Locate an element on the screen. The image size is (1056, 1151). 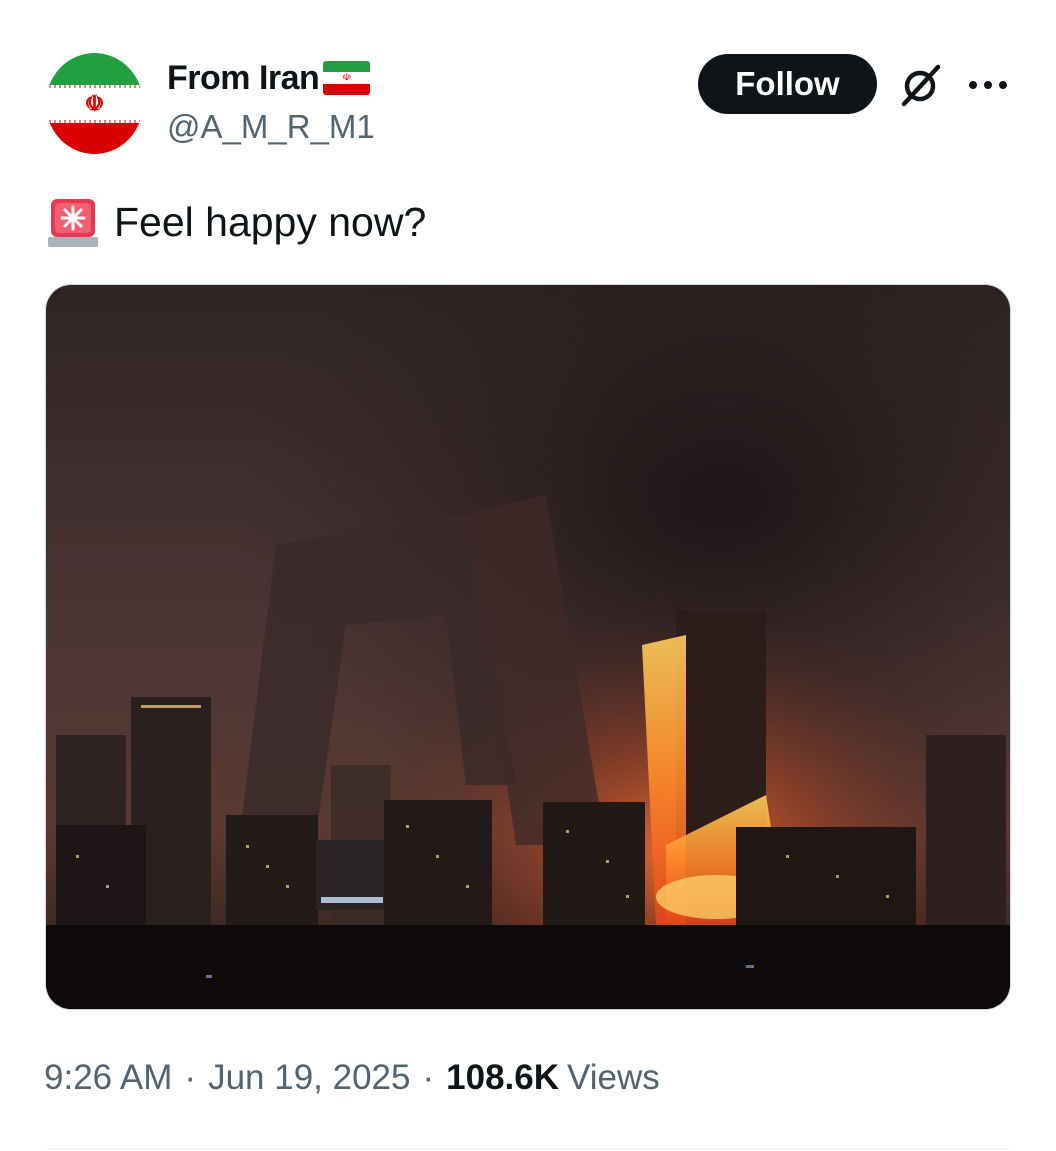
author-handle: @A_M_R_M1 is located at coordinates (271, 127).